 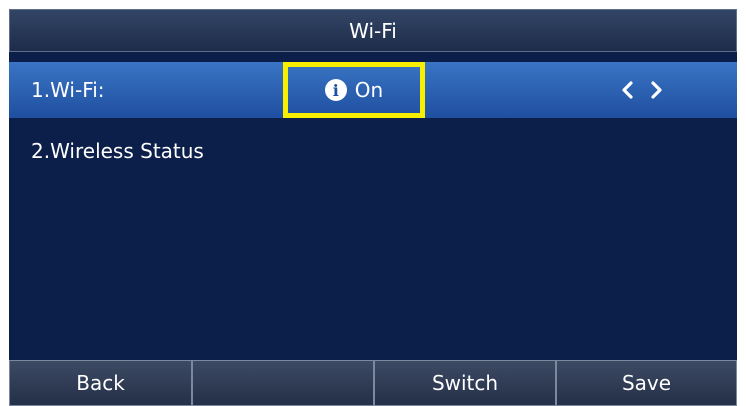 I want to click on wifi-value-highlight: i On, so click(x=354, y=90).